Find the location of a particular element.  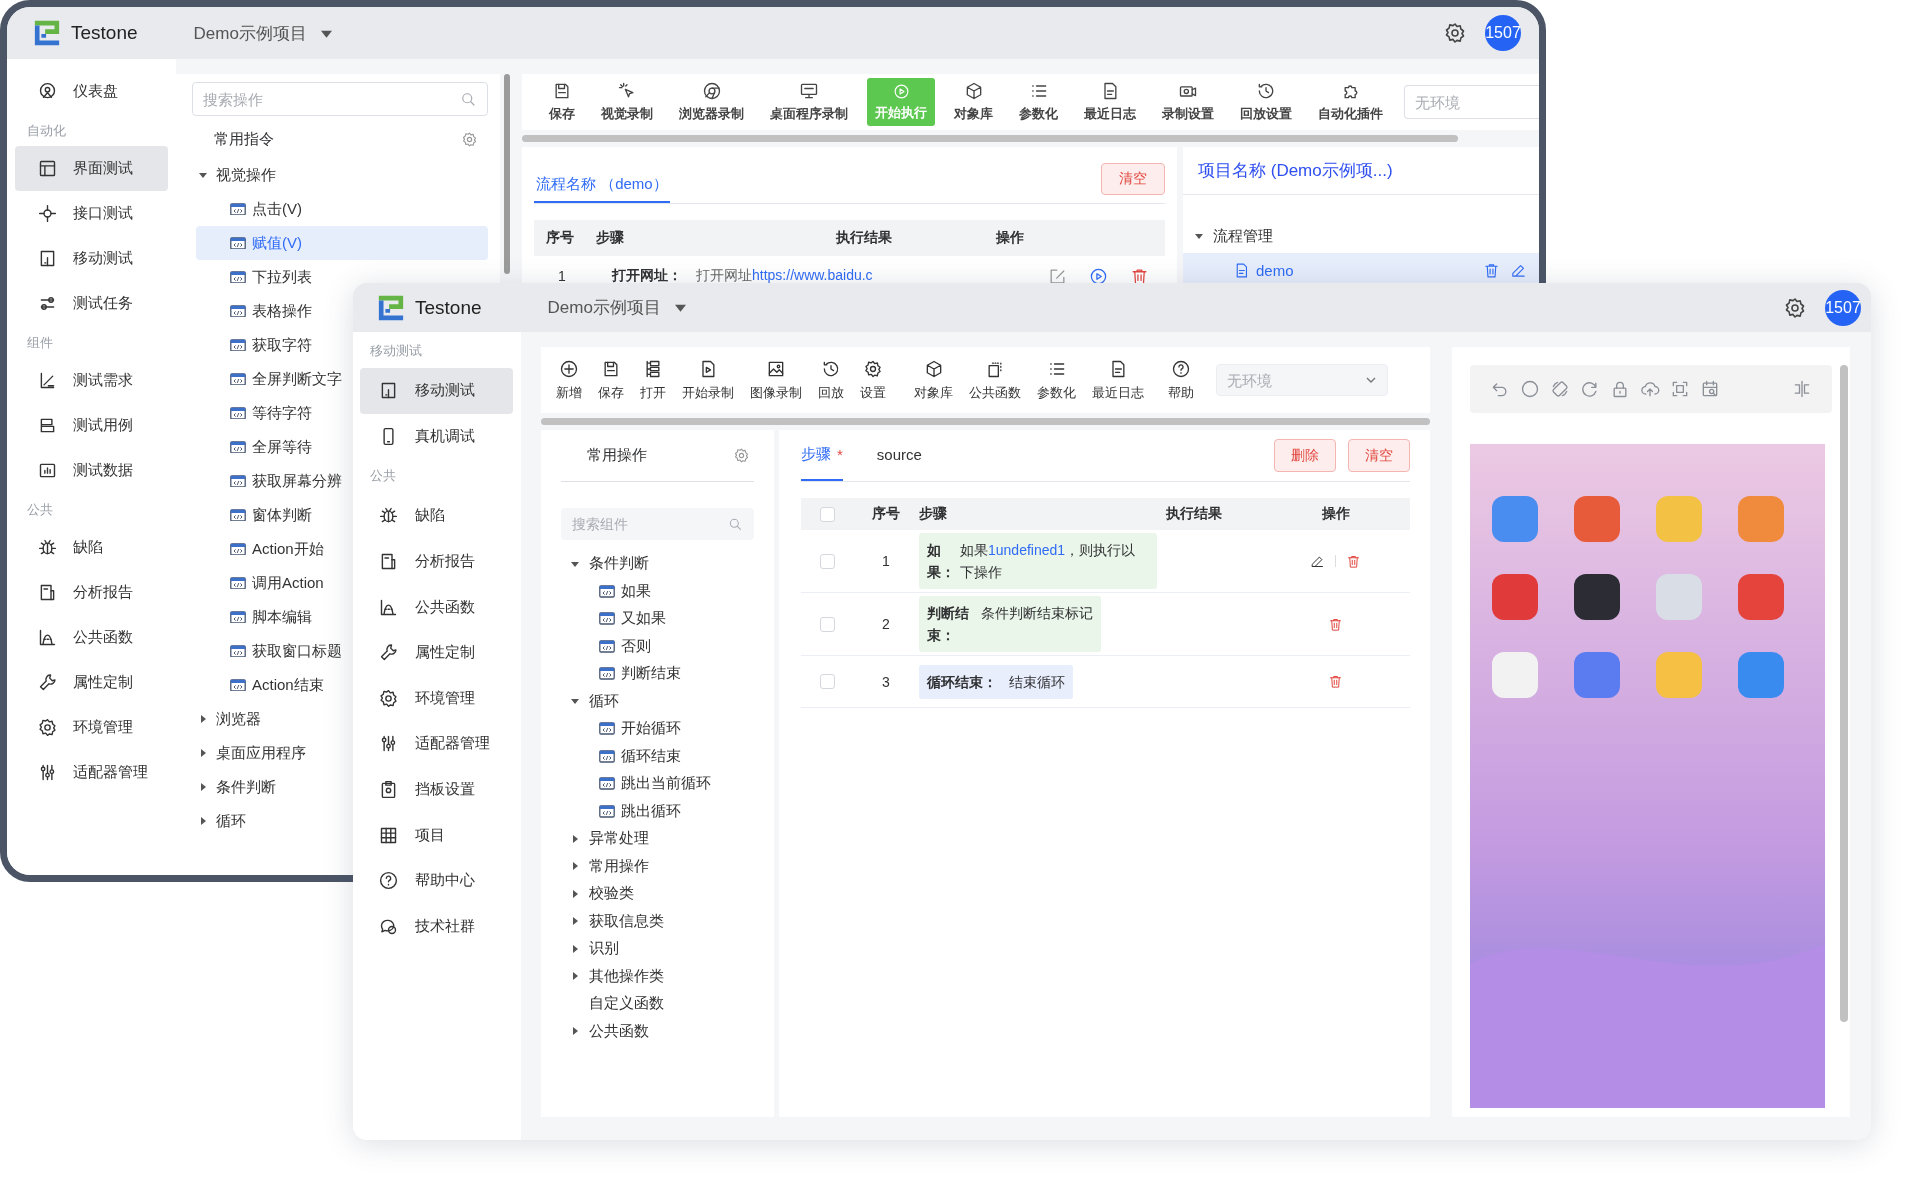

tree-item: 点击(V) is located at coordinates (266, 209).